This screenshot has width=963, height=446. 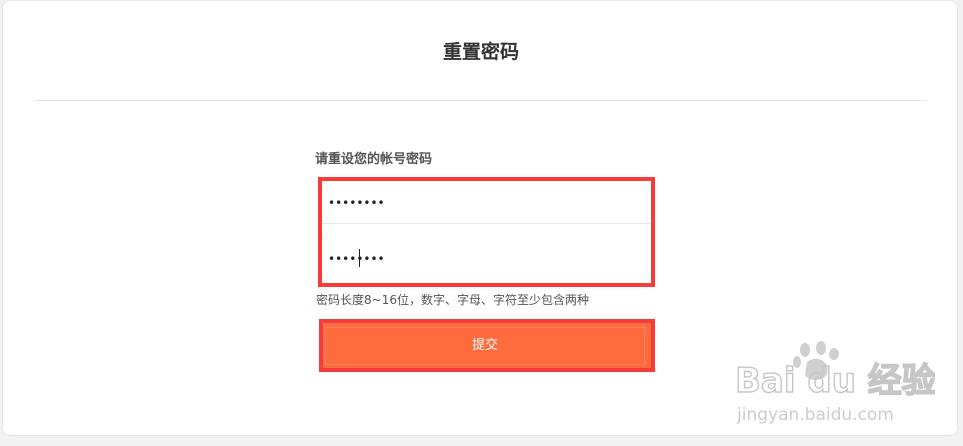 I want to click on baidu-jingyan-watermark: Bai du 经验 jingyan.baidu.com, so click(x=835, y=383).